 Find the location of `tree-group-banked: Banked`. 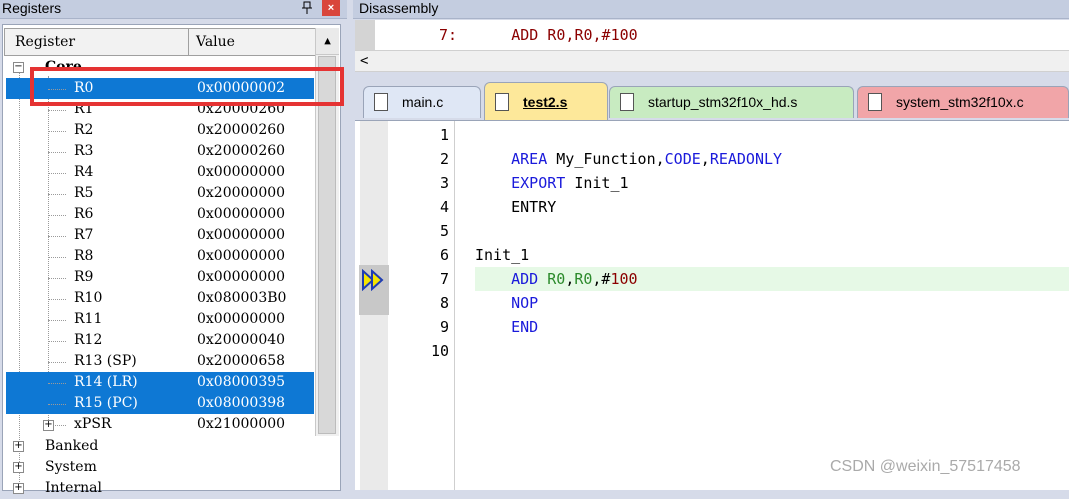

tree-group-banked: Banked is located at coordinates (160, 446).